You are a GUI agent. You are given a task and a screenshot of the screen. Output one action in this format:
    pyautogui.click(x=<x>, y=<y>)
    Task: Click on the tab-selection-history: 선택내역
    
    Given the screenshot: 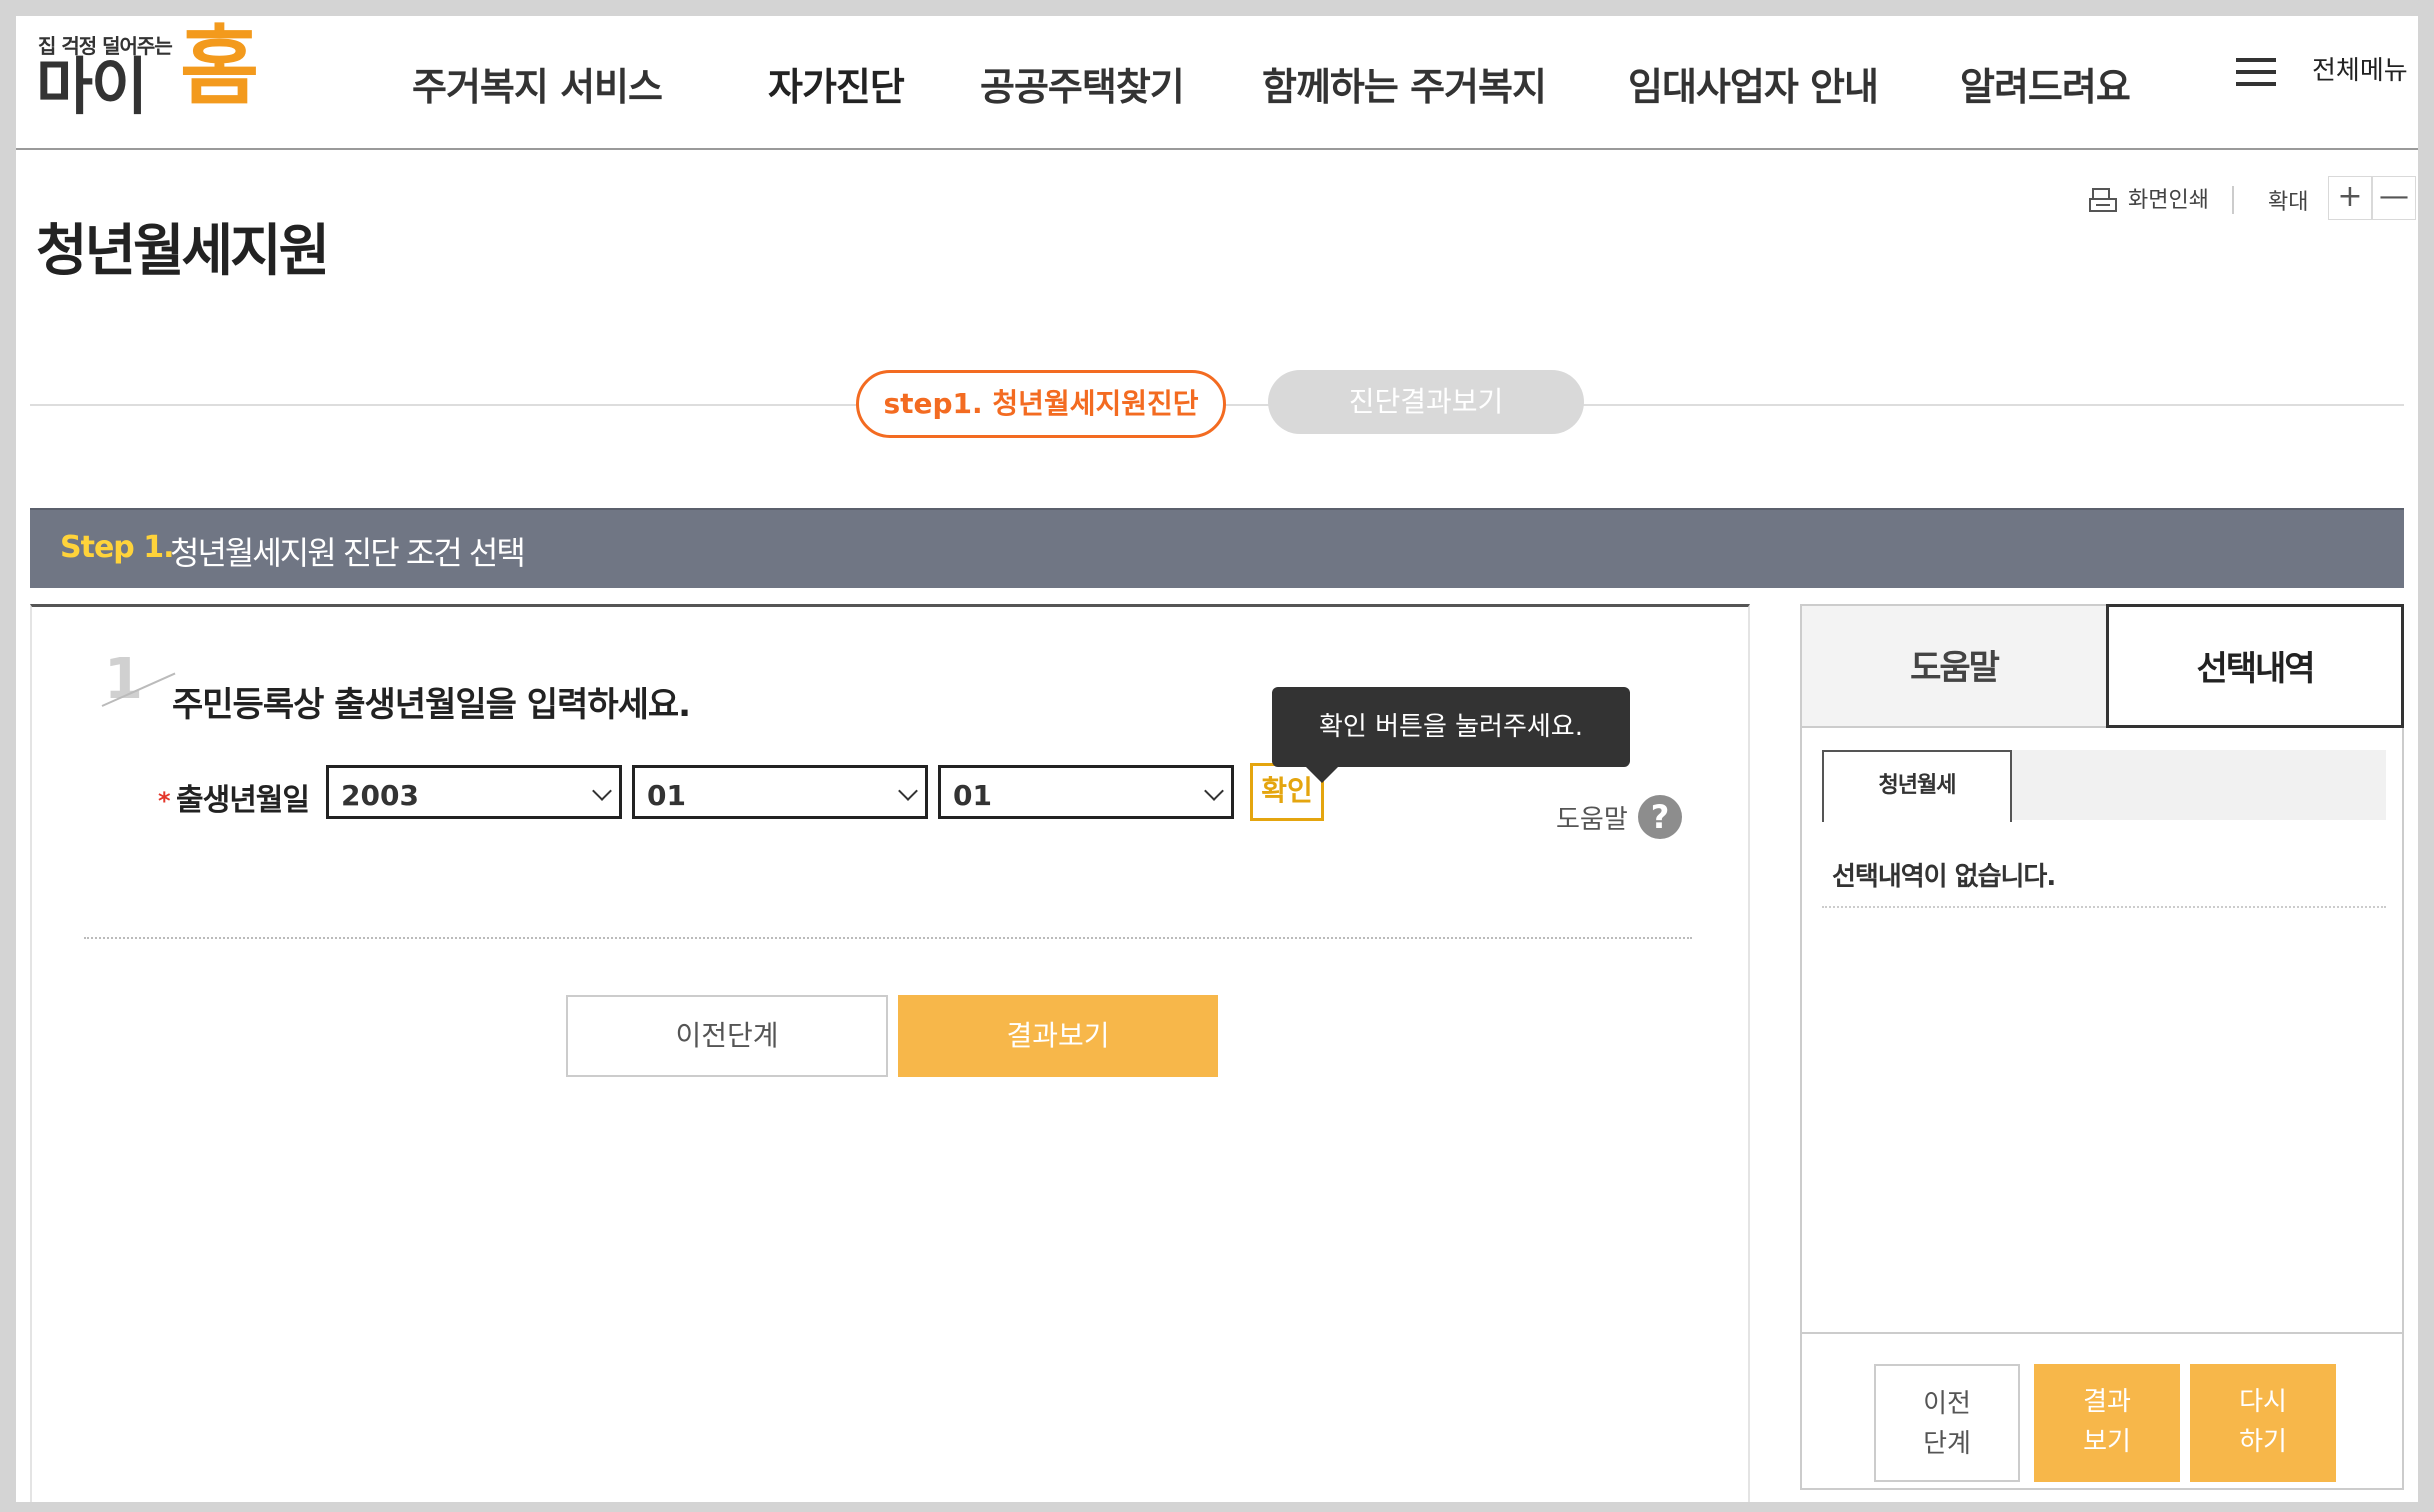 What is the action you would take?
    pyautogui.click(x=2255, y=666)
    